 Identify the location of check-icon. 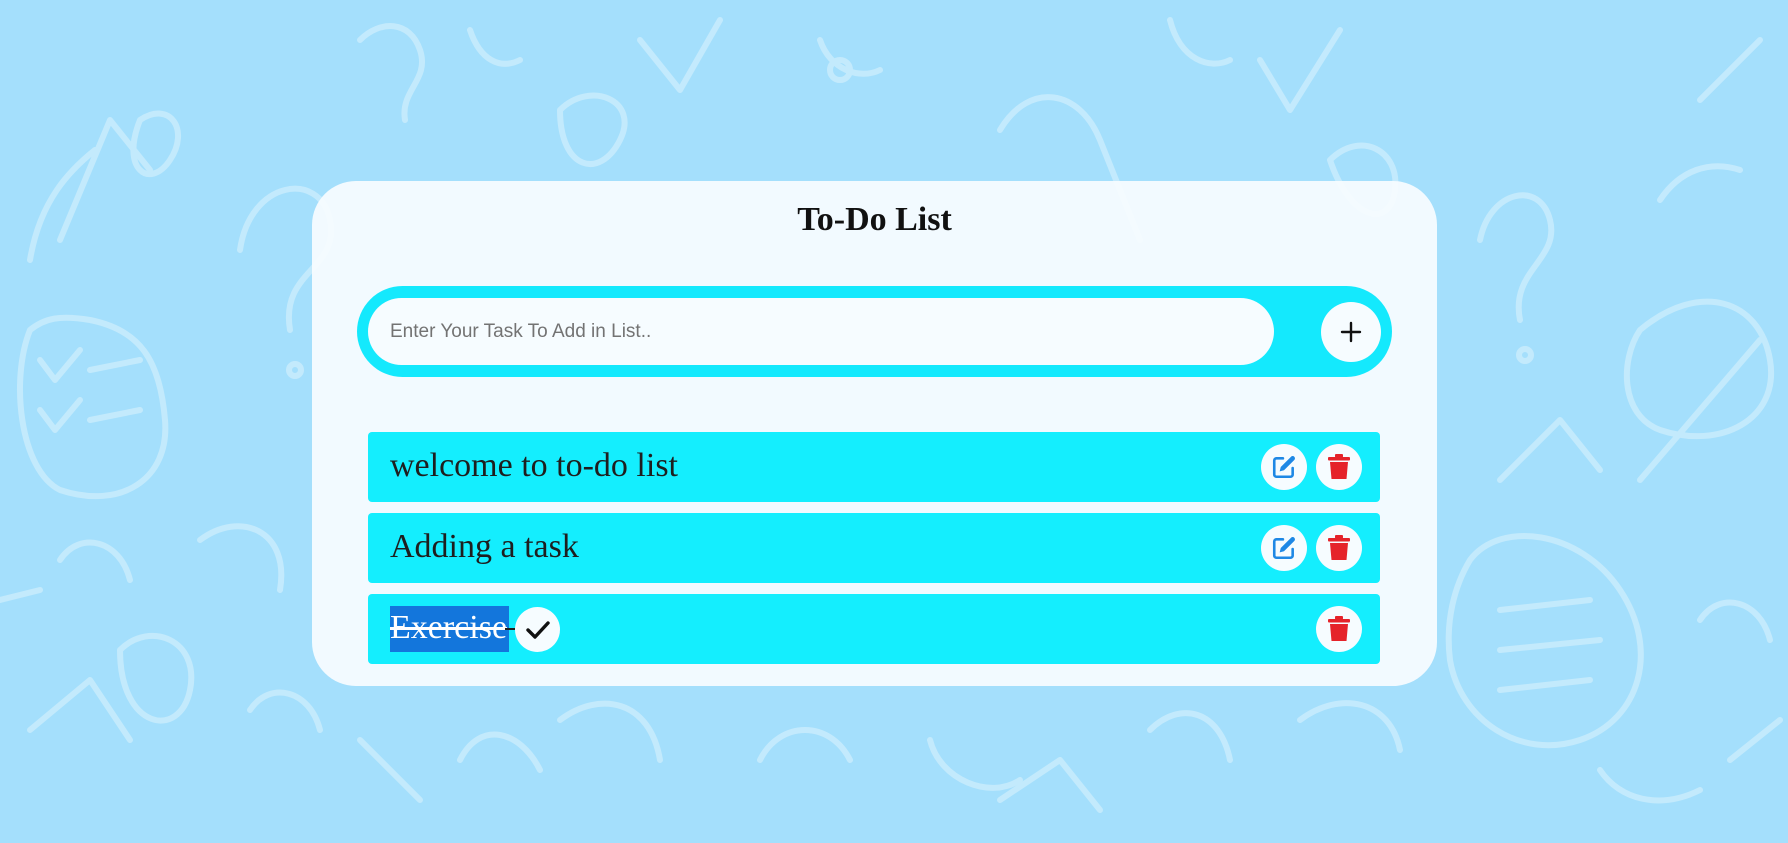
(537, 629).